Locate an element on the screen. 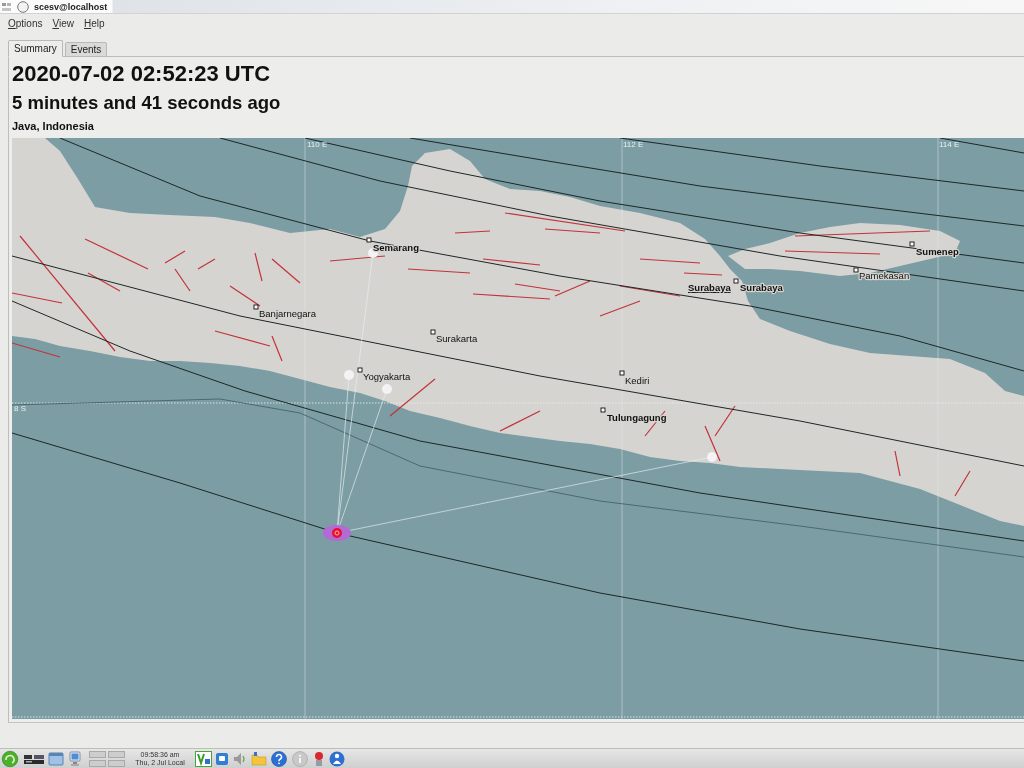 This screenshot has height=768, width=1024. city-label: Surabaya is located at coordinates (709, 287).